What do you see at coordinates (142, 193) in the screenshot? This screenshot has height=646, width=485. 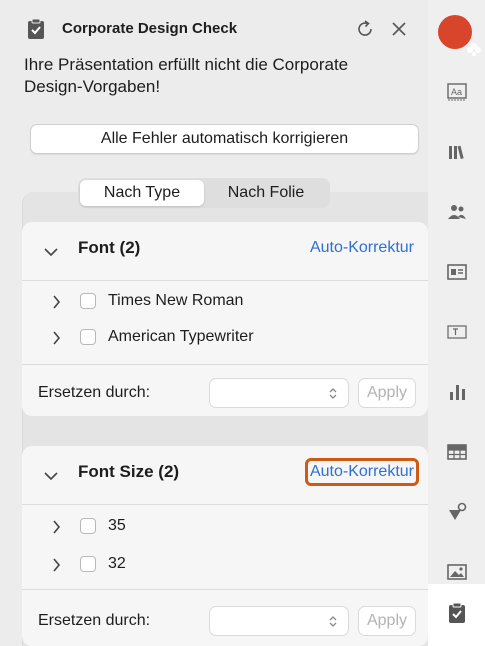 I see `tab-by-type: Nach Type` at bounding box center [142, 193].